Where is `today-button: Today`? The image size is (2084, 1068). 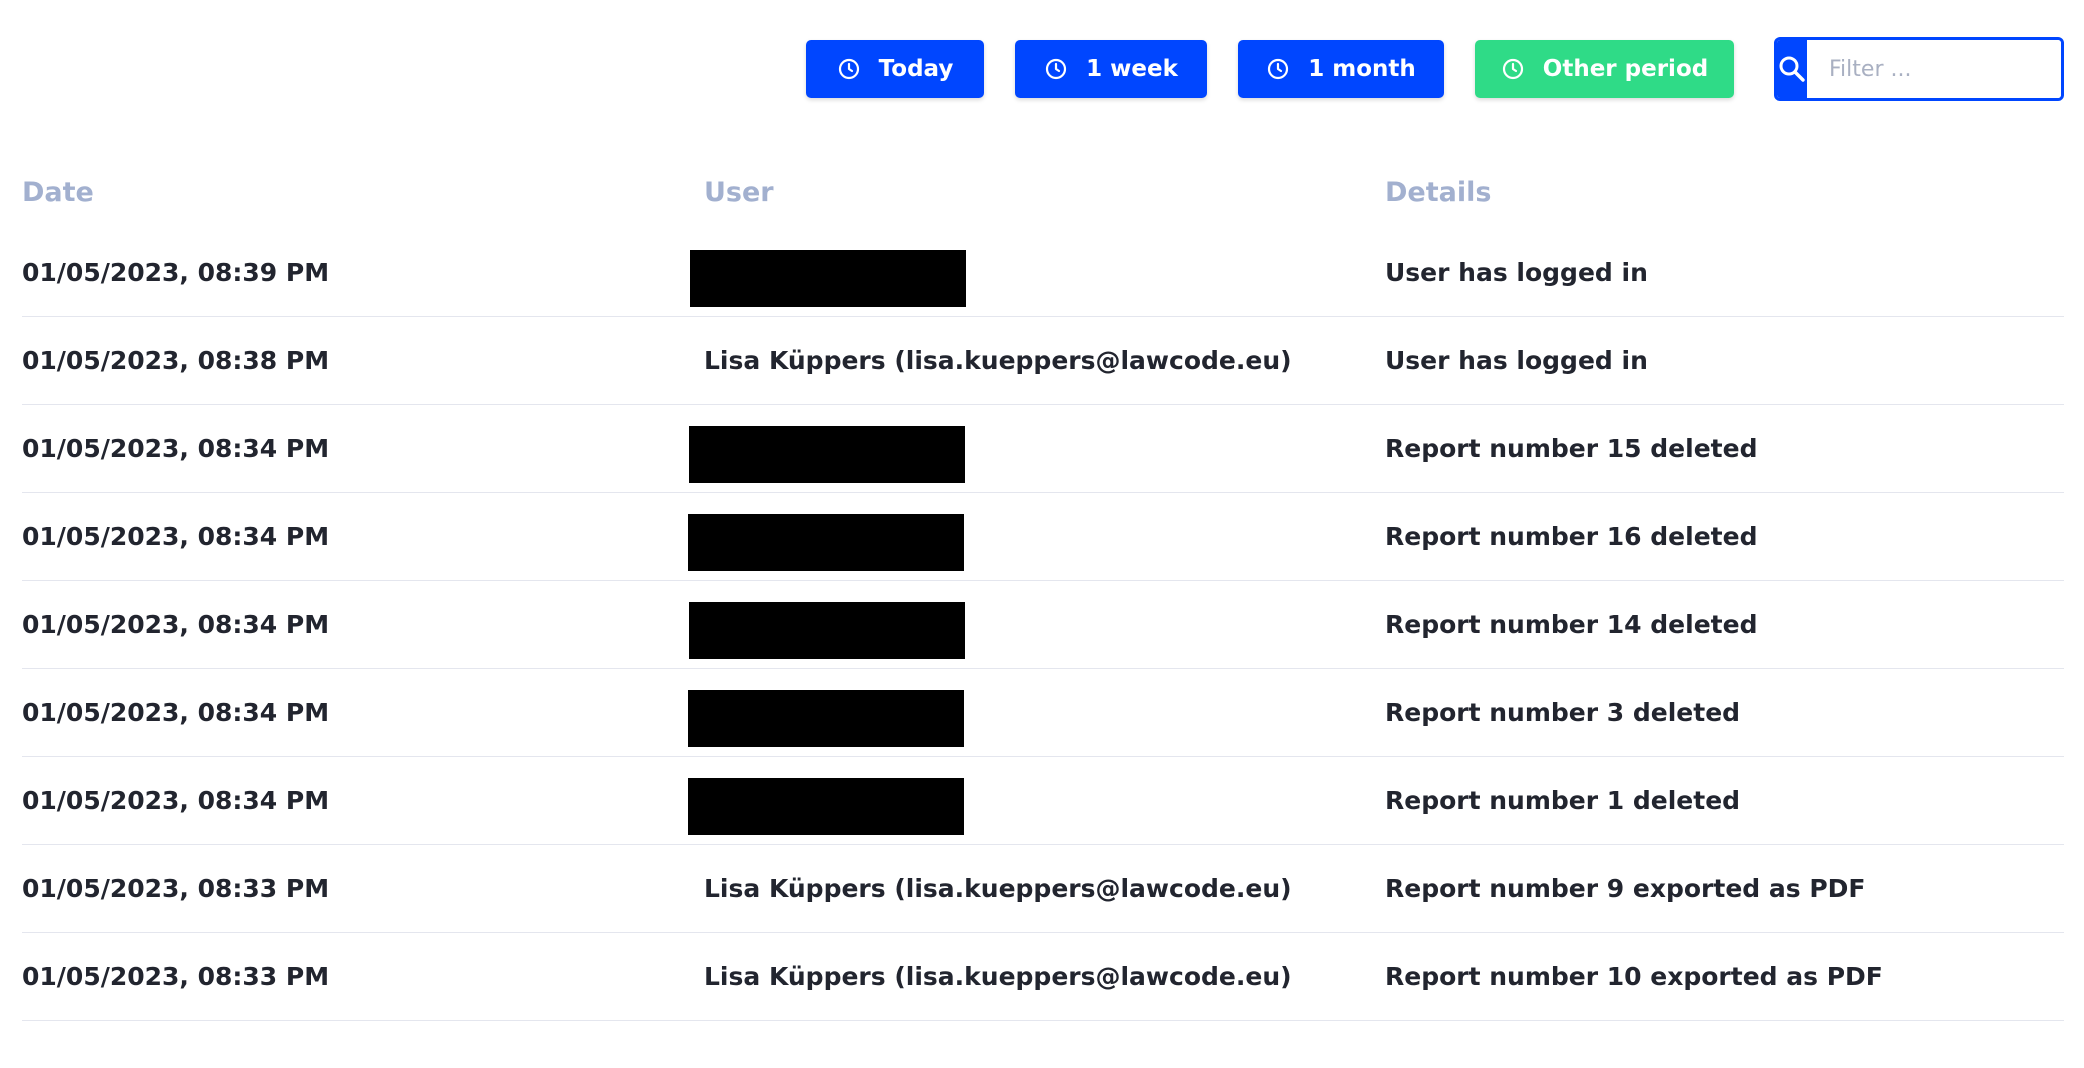 today-button: Today is located at coordinates (895, 69).